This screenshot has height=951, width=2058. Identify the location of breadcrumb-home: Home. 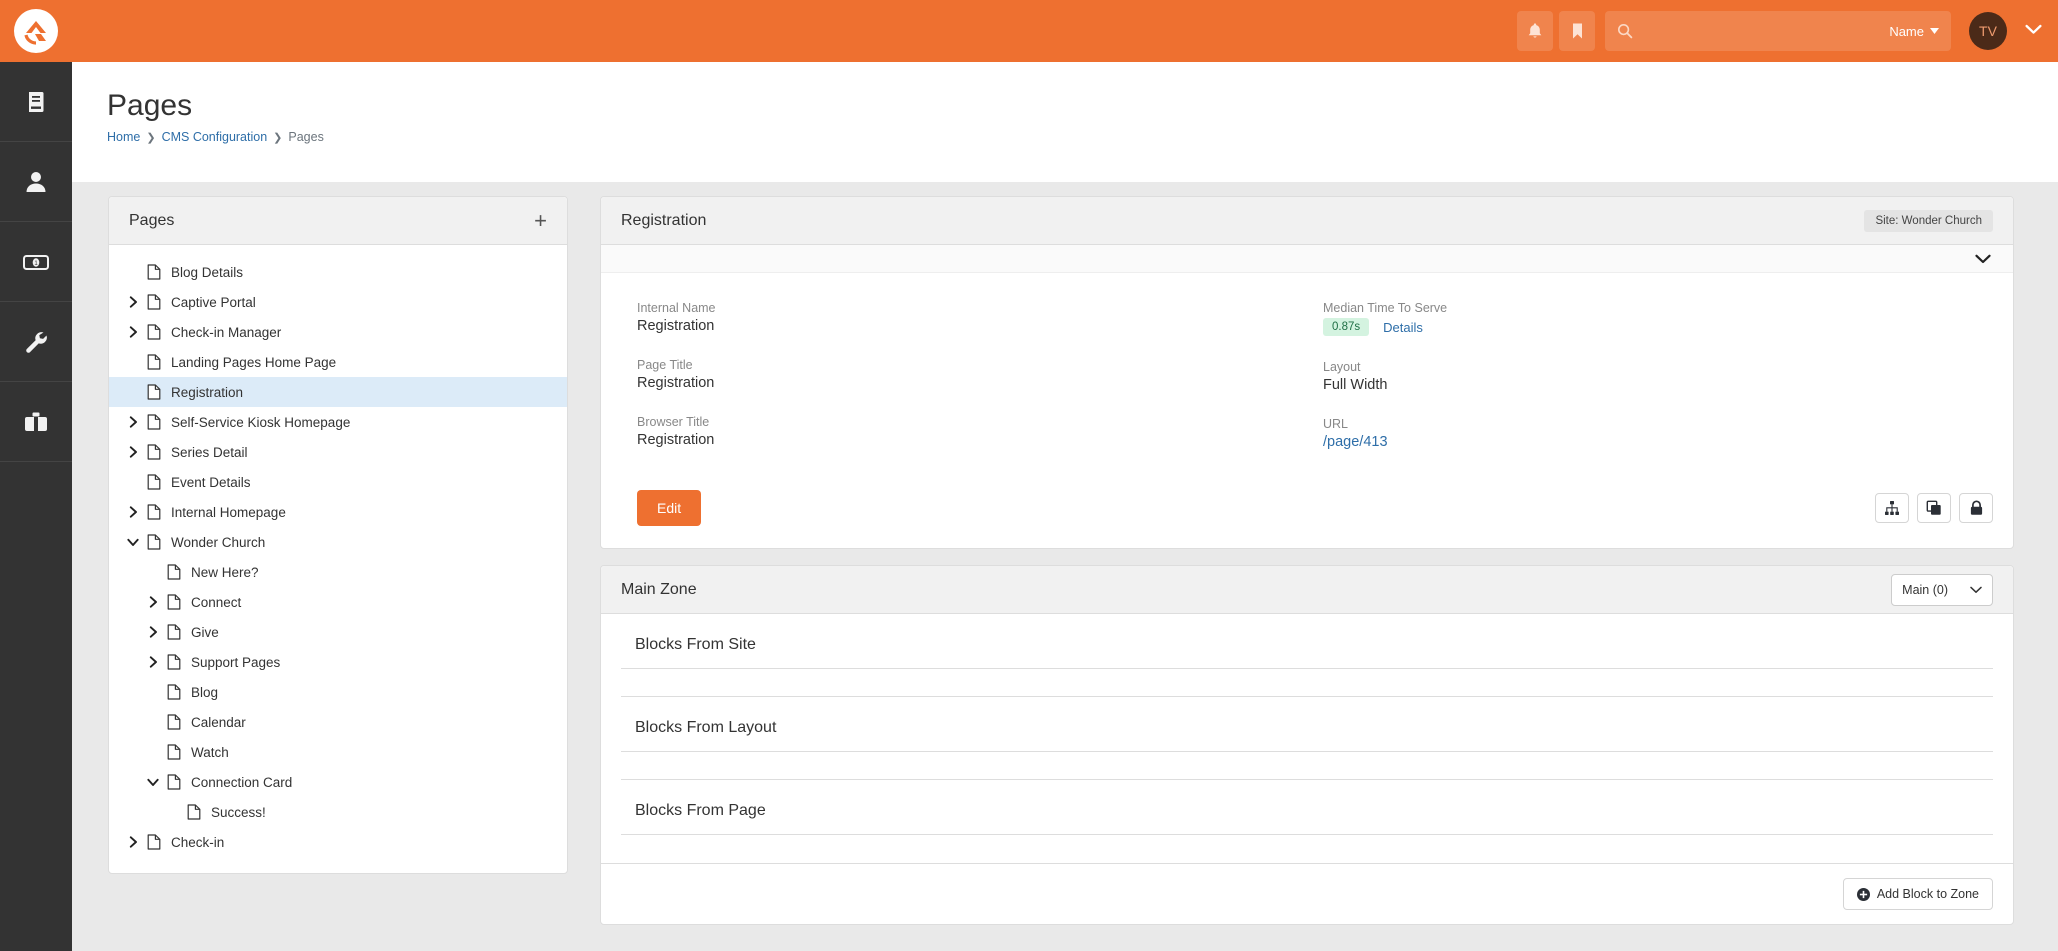
(123, 137).